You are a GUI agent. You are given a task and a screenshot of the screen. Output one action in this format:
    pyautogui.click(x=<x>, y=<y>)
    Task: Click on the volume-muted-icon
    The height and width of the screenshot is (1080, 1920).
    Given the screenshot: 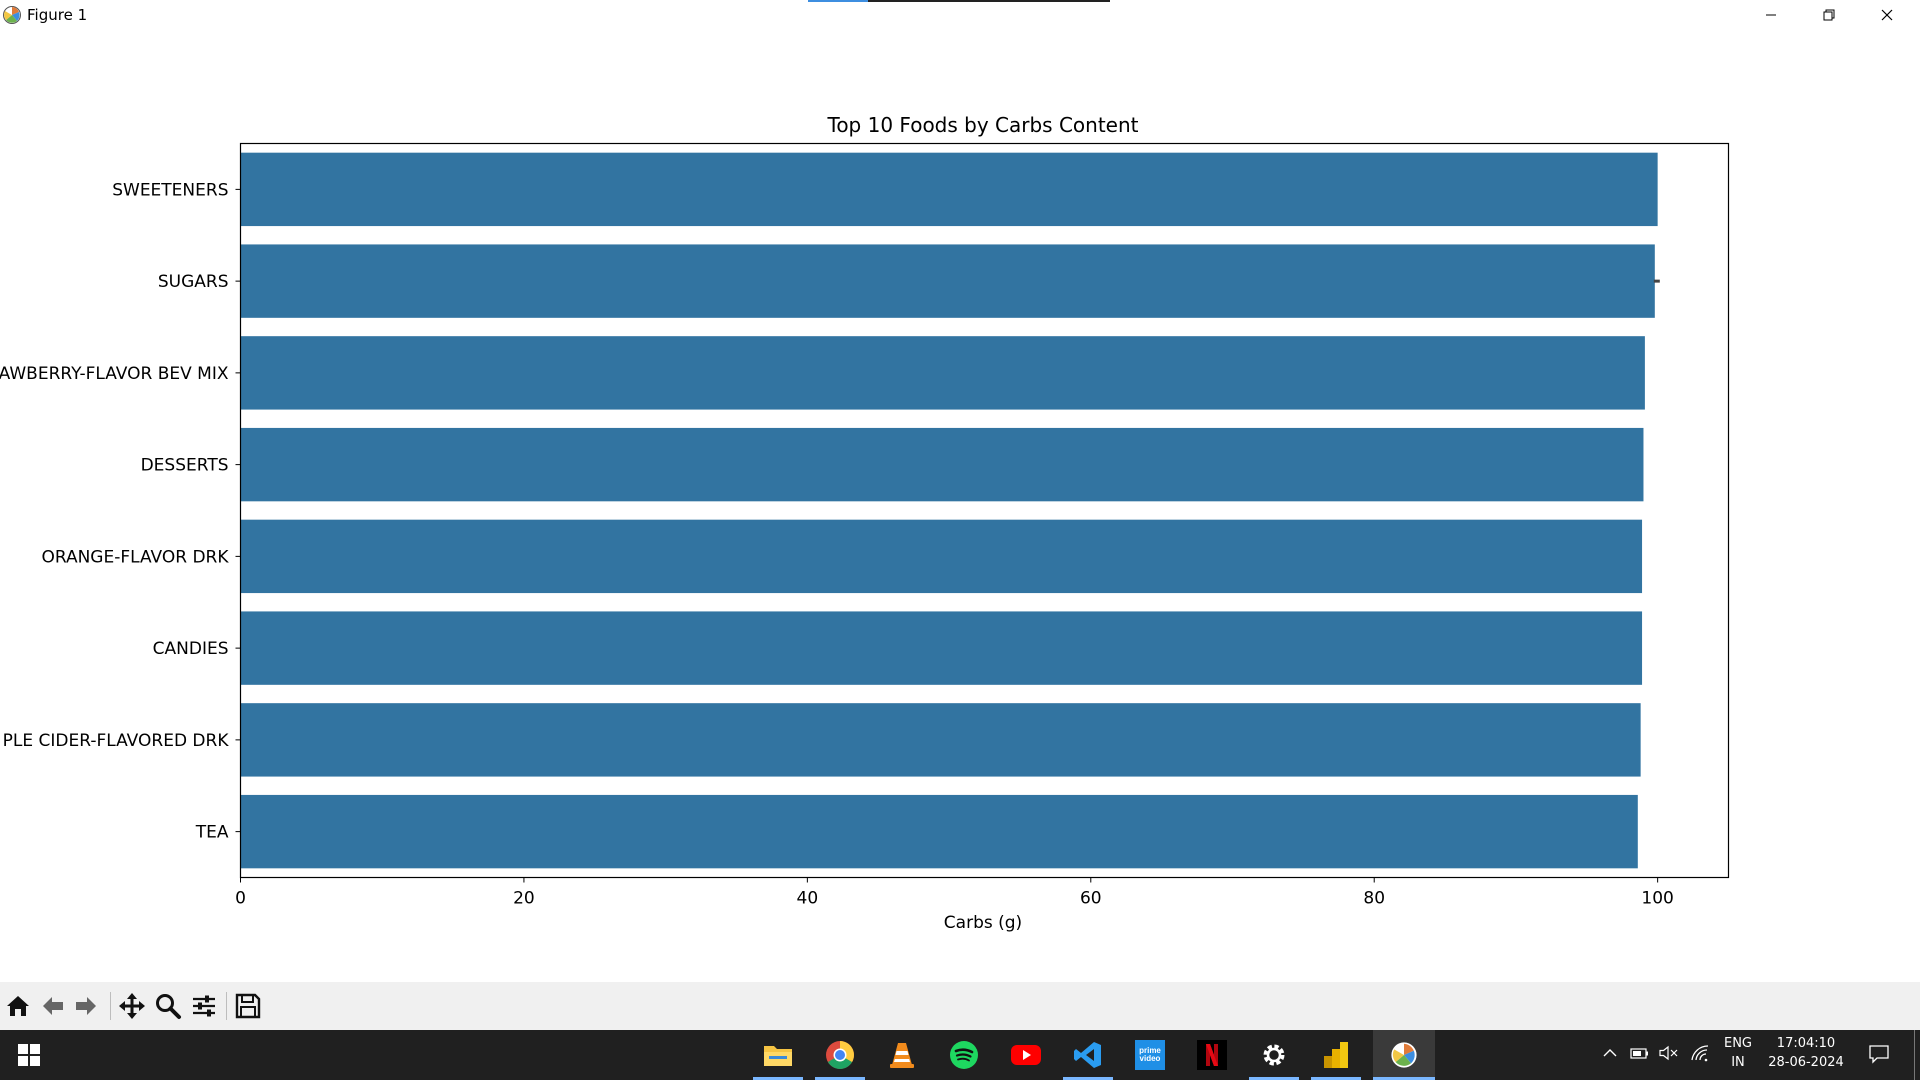 What is the action you would take?
    pyautogui.click(x=1668, y=1053)
    